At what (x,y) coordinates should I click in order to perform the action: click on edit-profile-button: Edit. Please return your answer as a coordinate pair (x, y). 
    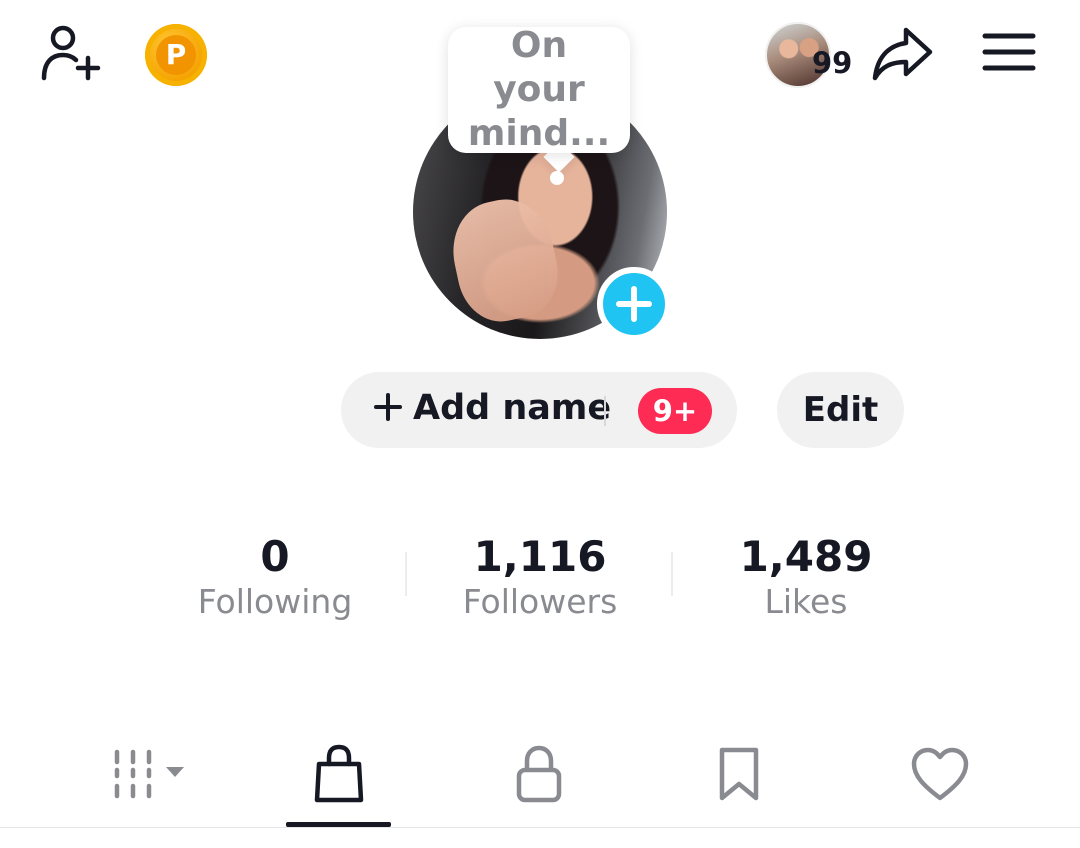
    Looking at the image, I should click on (840, 410).